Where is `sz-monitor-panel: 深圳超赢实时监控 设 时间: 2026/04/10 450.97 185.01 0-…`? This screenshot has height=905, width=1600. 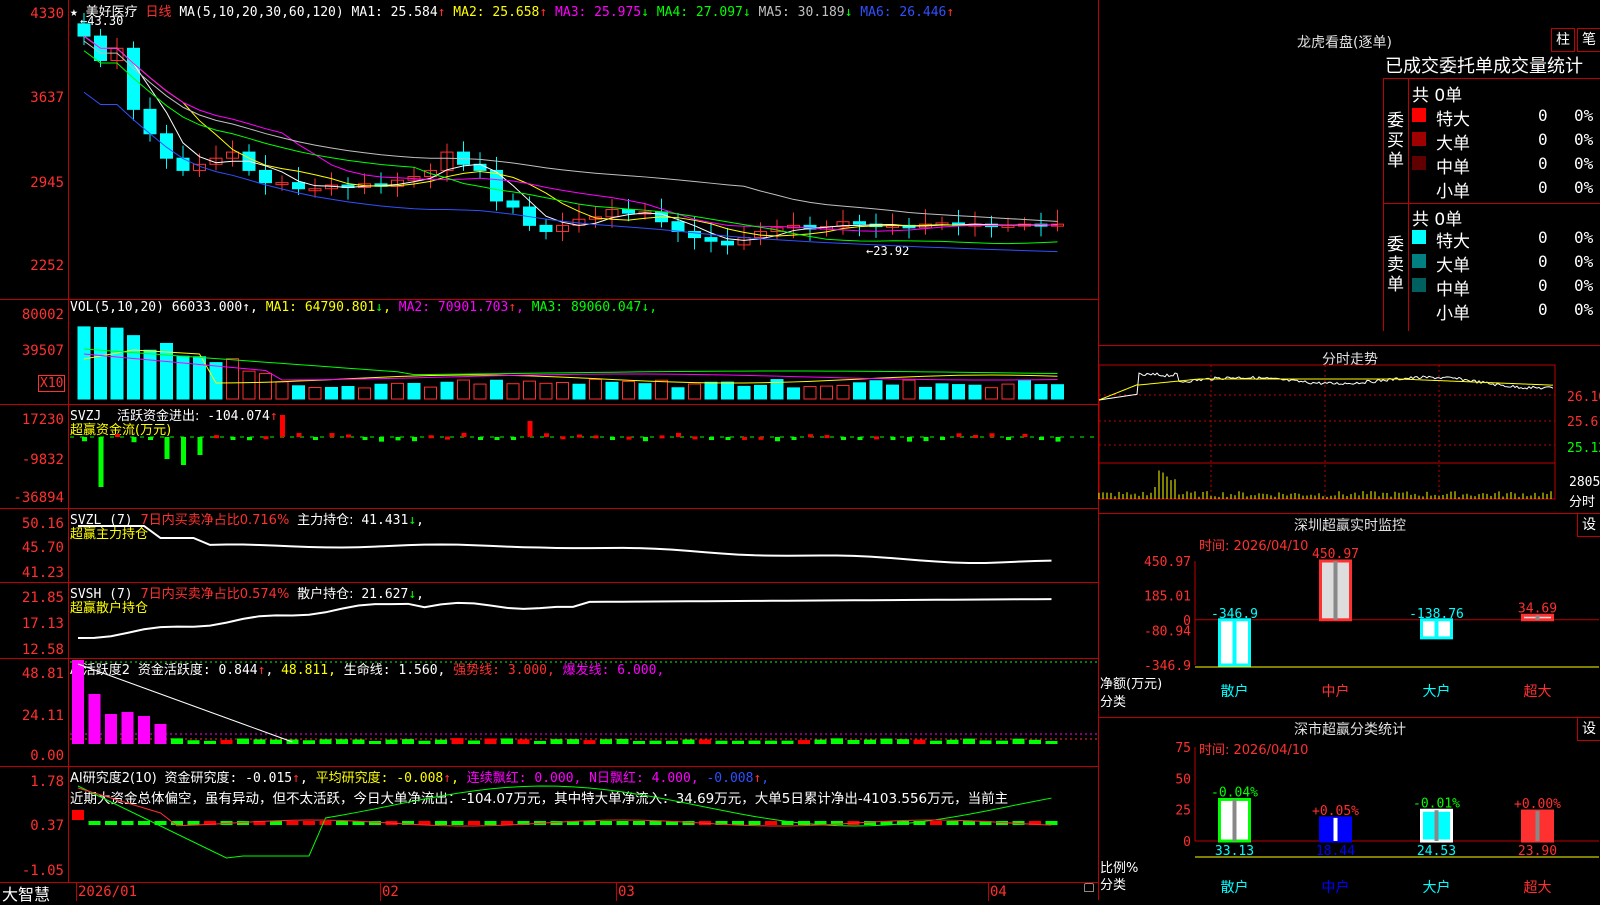 sz-monitor-panel: 深圳超赢实时监控 设 时间: 2026/04/10 450.97 185.01 0-… is located at coordinates (1349, 615).